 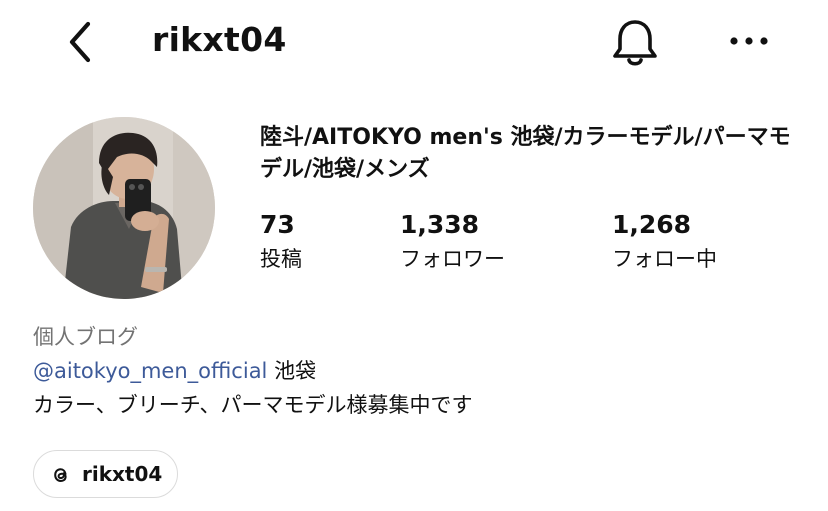 I want to click on threads-link-button: rikxt04, so click(x=105, y=474).